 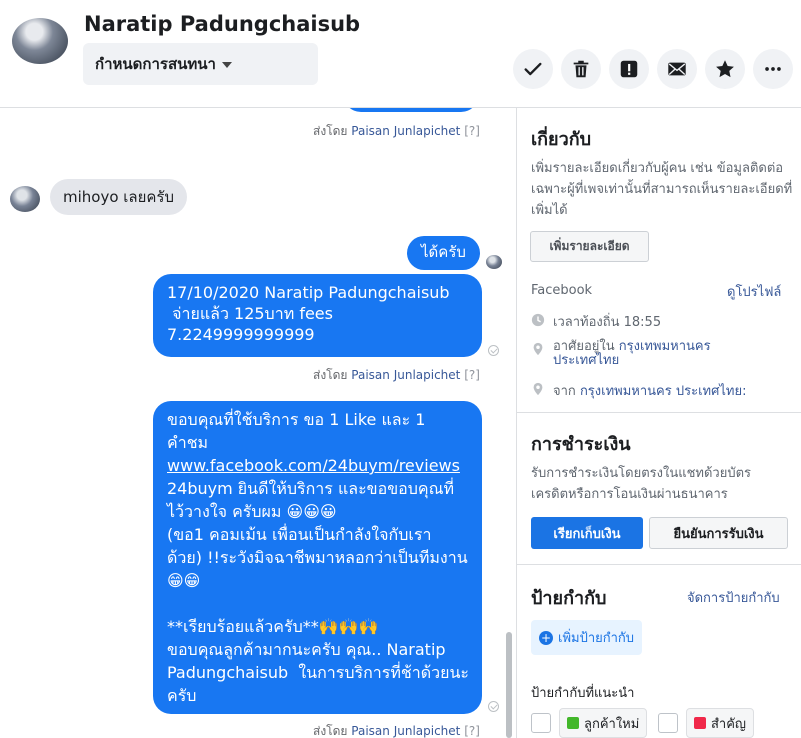 I want to click on message-bubble-incoming: mihoyo เลยครับ, so click(x=119, y=197).